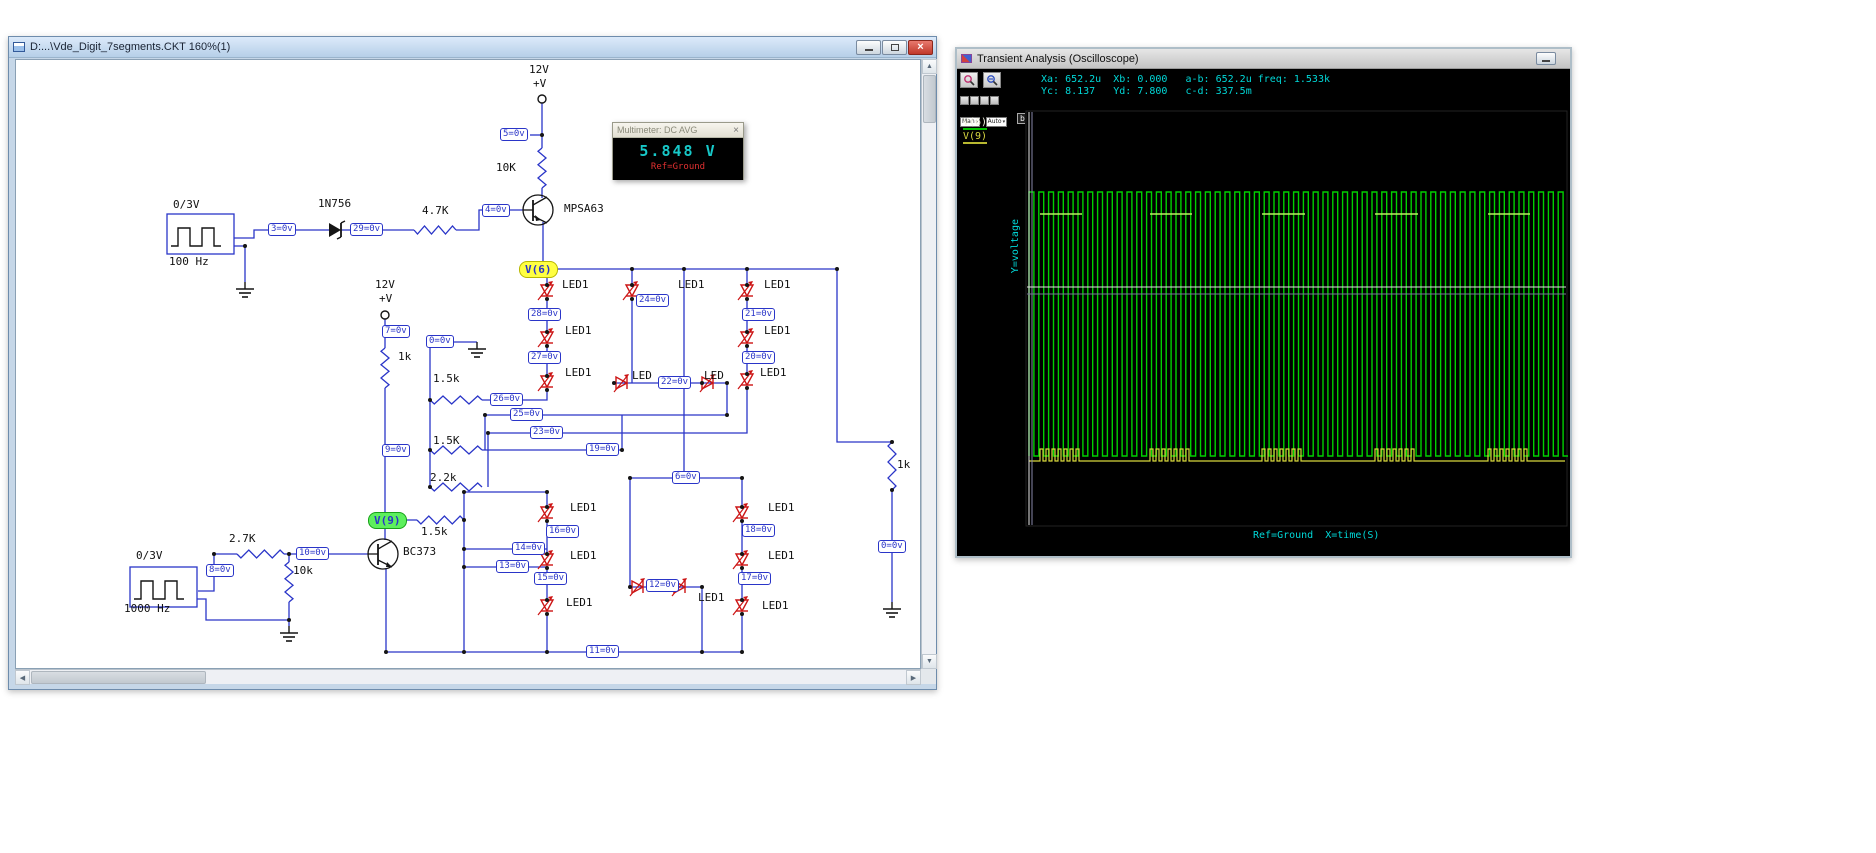 The height and width of the screenshot is (853, 1876). I want to click on node-label-13: 13=0v, so click(513, 566).